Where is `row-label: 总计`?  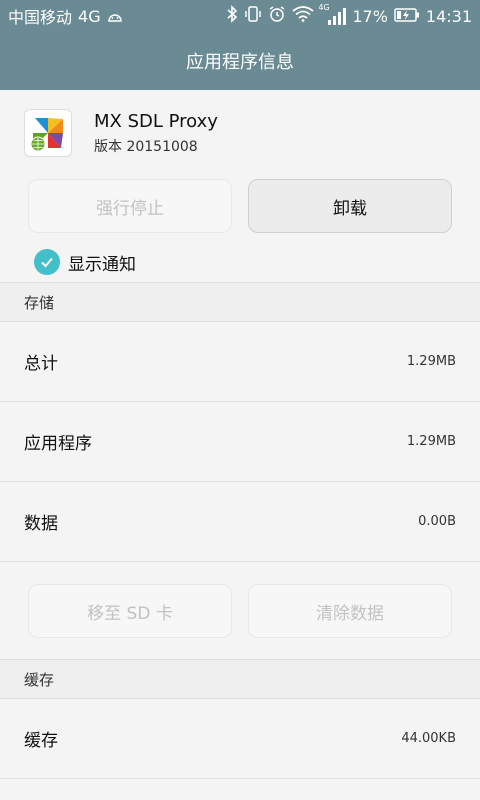 row-label: 总计 is located at coordinates (41, 364).